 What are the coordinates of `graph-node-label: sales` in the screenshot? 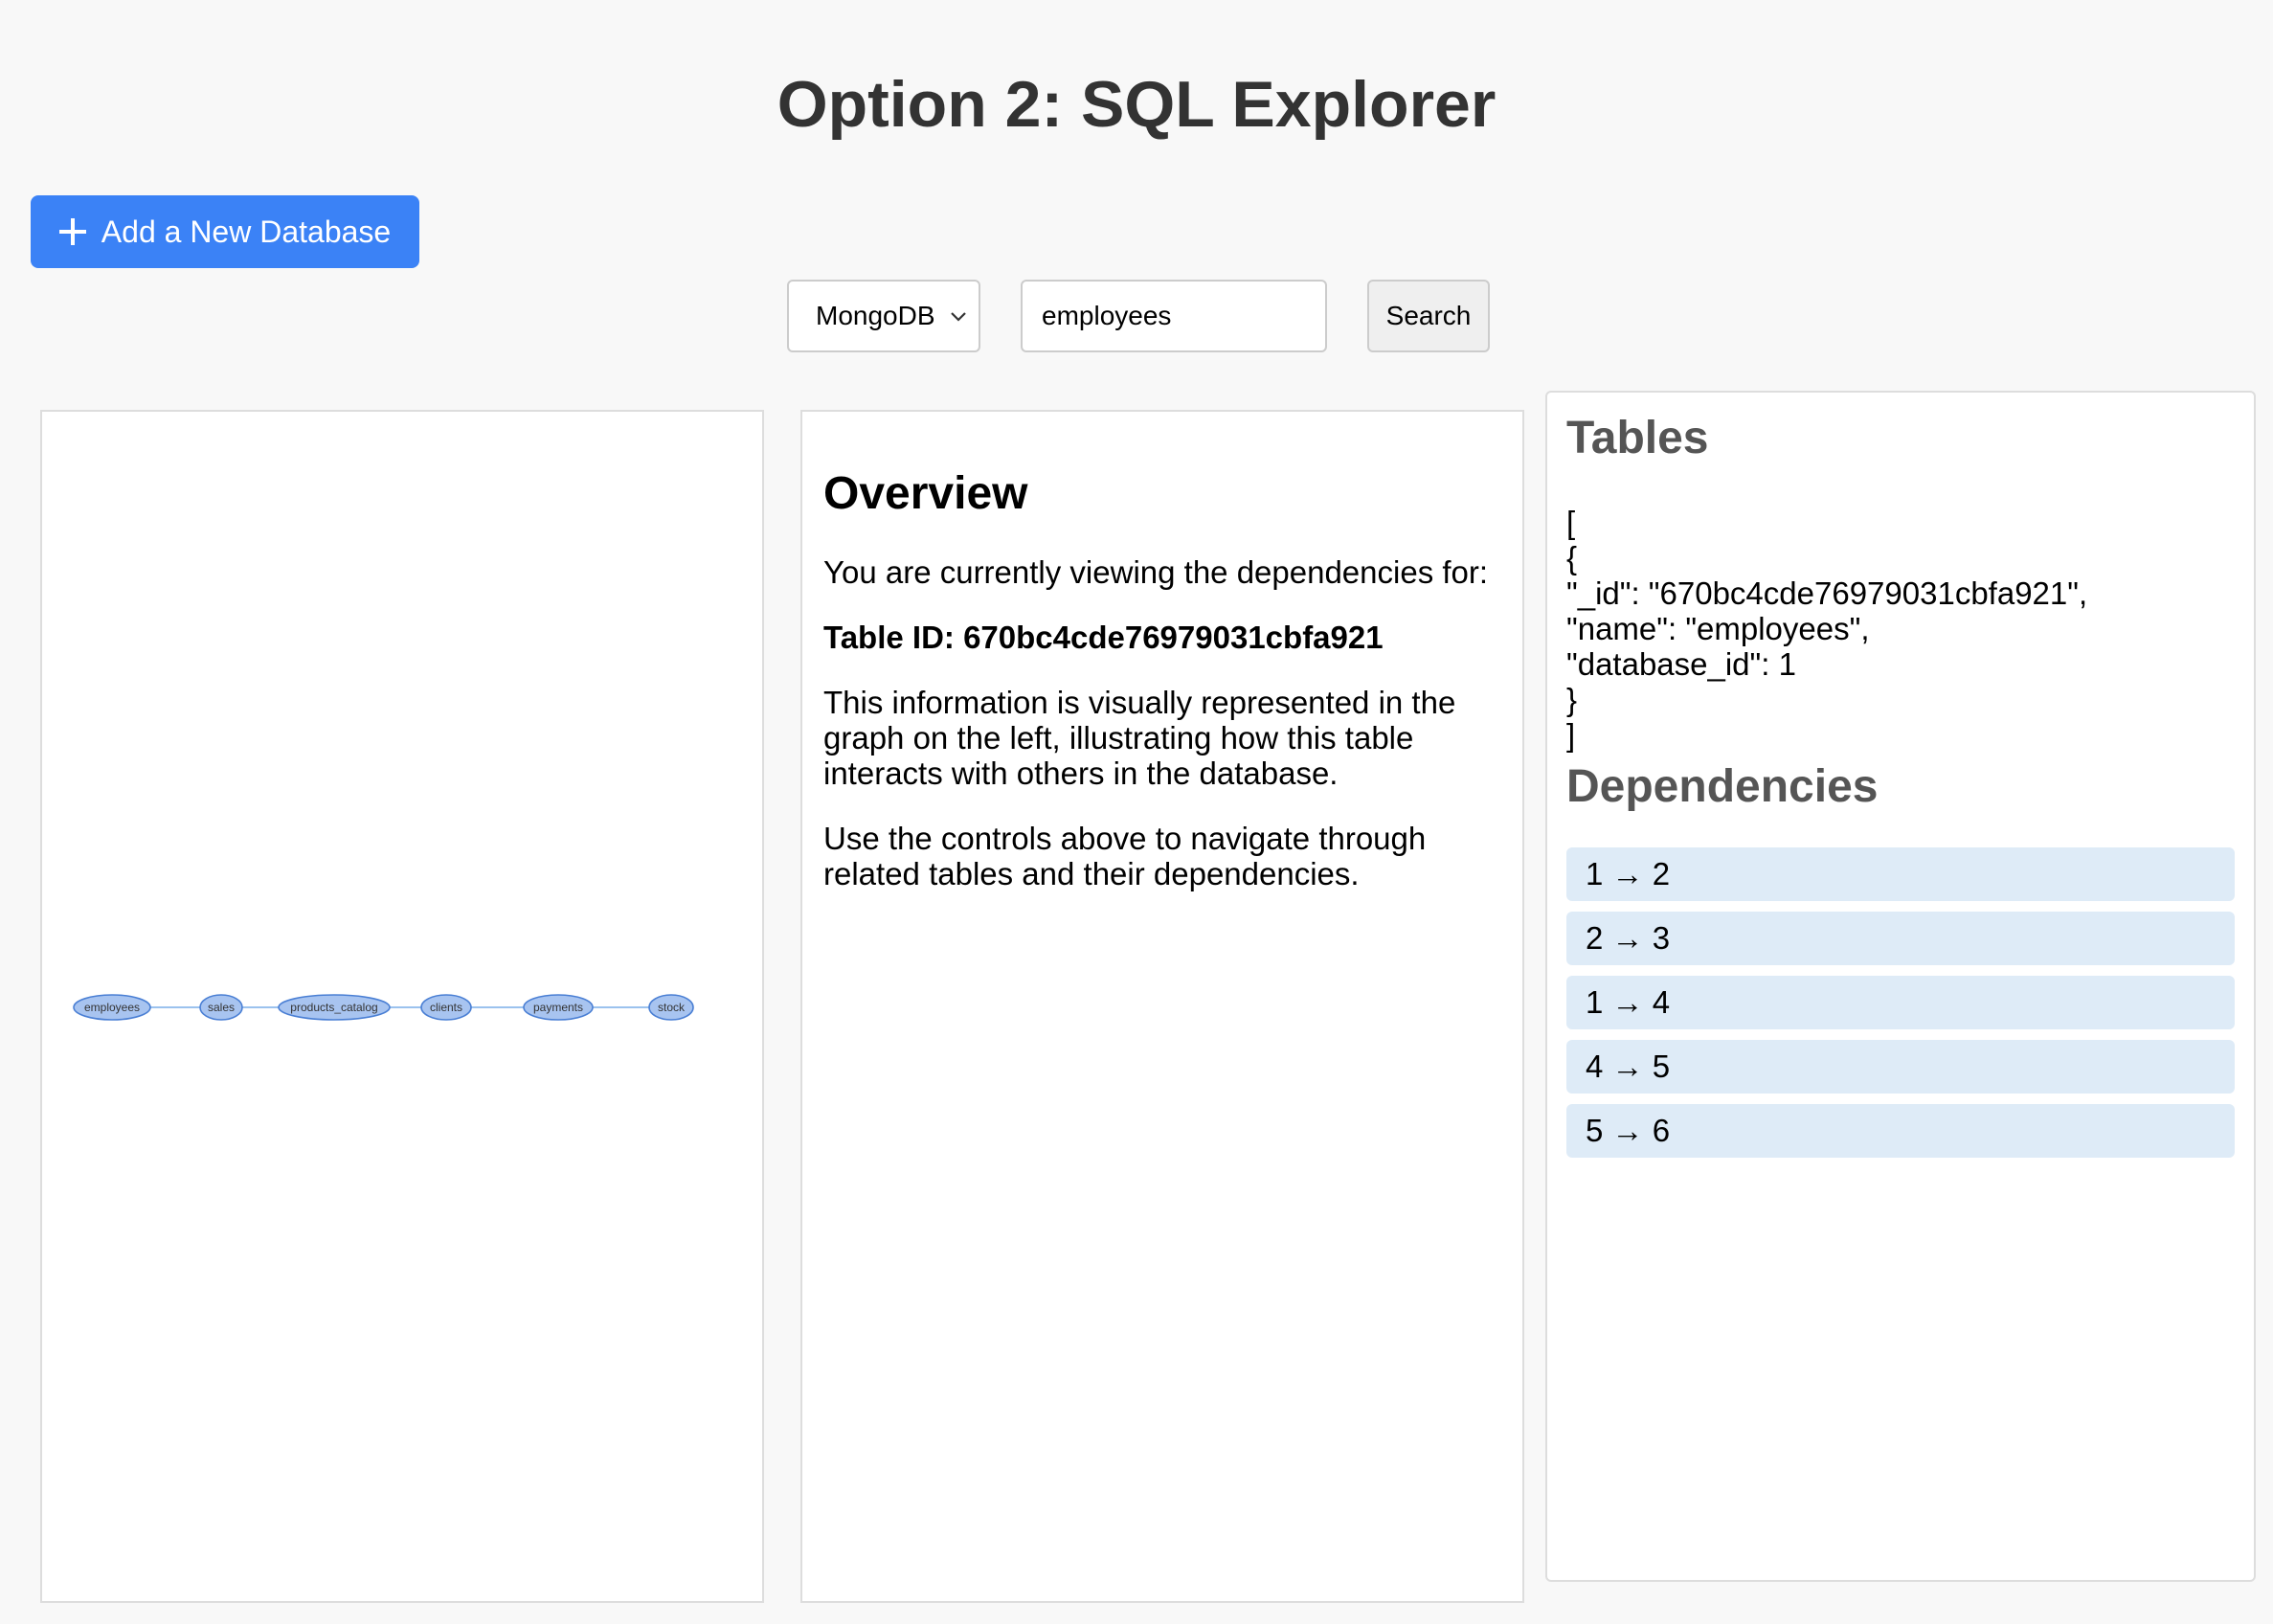 It's located at (221, 1007).